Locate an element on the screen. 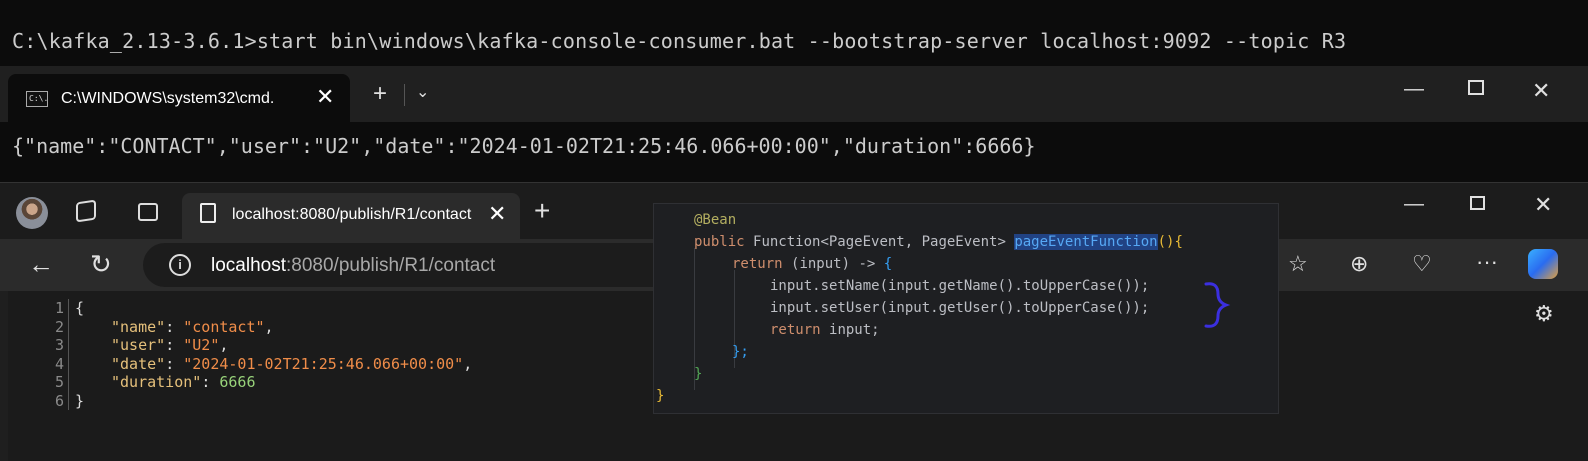 This screenshot has height=461, width=1588. workspaces-icon is located at coordinates (86, 211).